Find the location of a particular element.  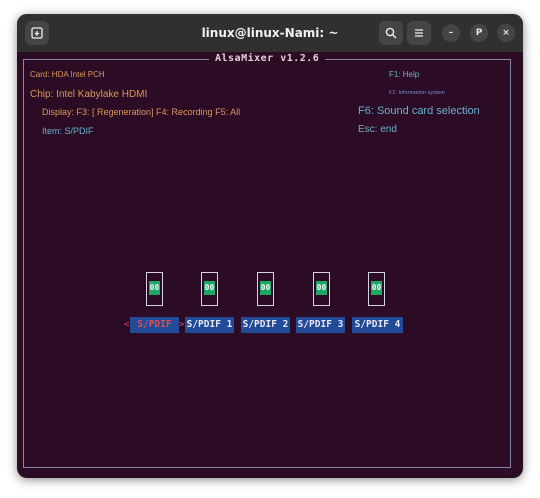

channel-spdif-box: 00 is located at coordinates (154, 289).